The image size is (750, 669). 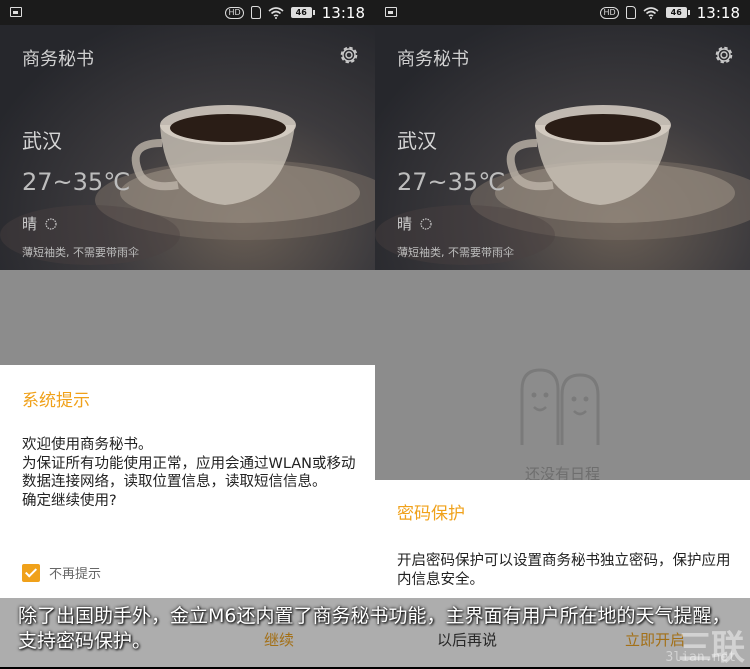 What do you see at coordinates (31, 572) in the screenshot?
I see `checkbox-checked-icon` at bounding box center [31, 572].